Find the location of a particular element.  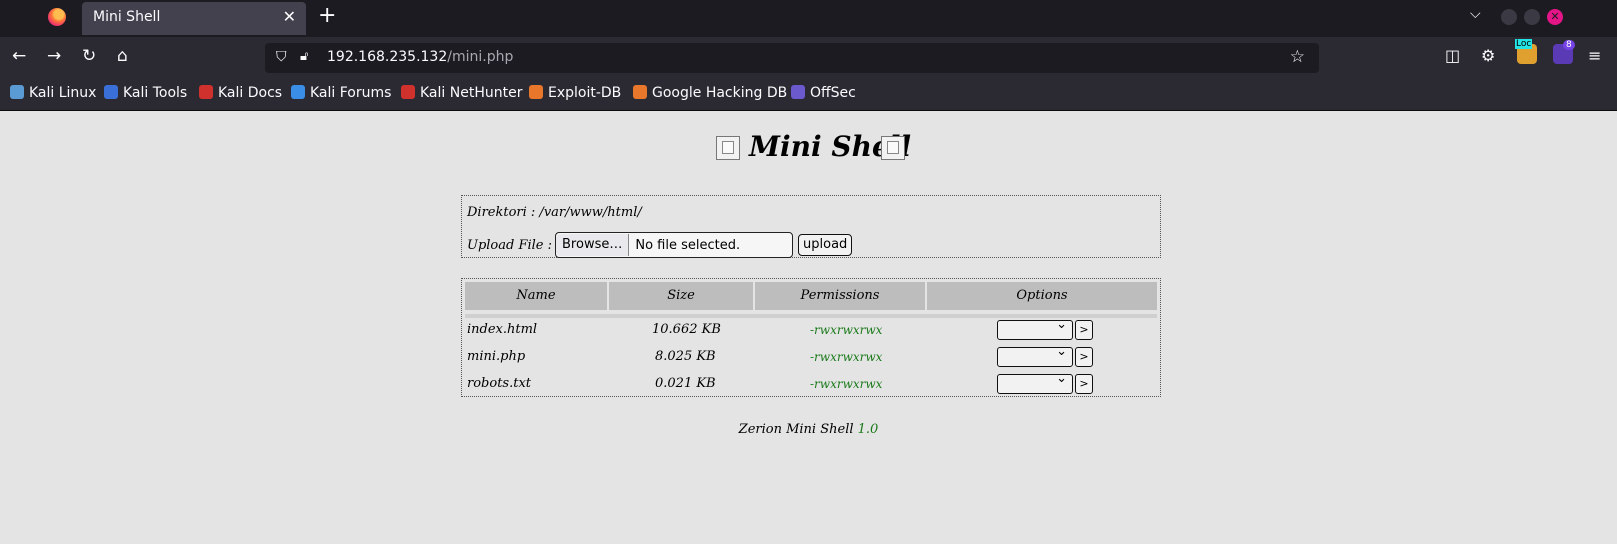

insecure-lock-icon: 🔓︎ is located at coordinates (304, 56).